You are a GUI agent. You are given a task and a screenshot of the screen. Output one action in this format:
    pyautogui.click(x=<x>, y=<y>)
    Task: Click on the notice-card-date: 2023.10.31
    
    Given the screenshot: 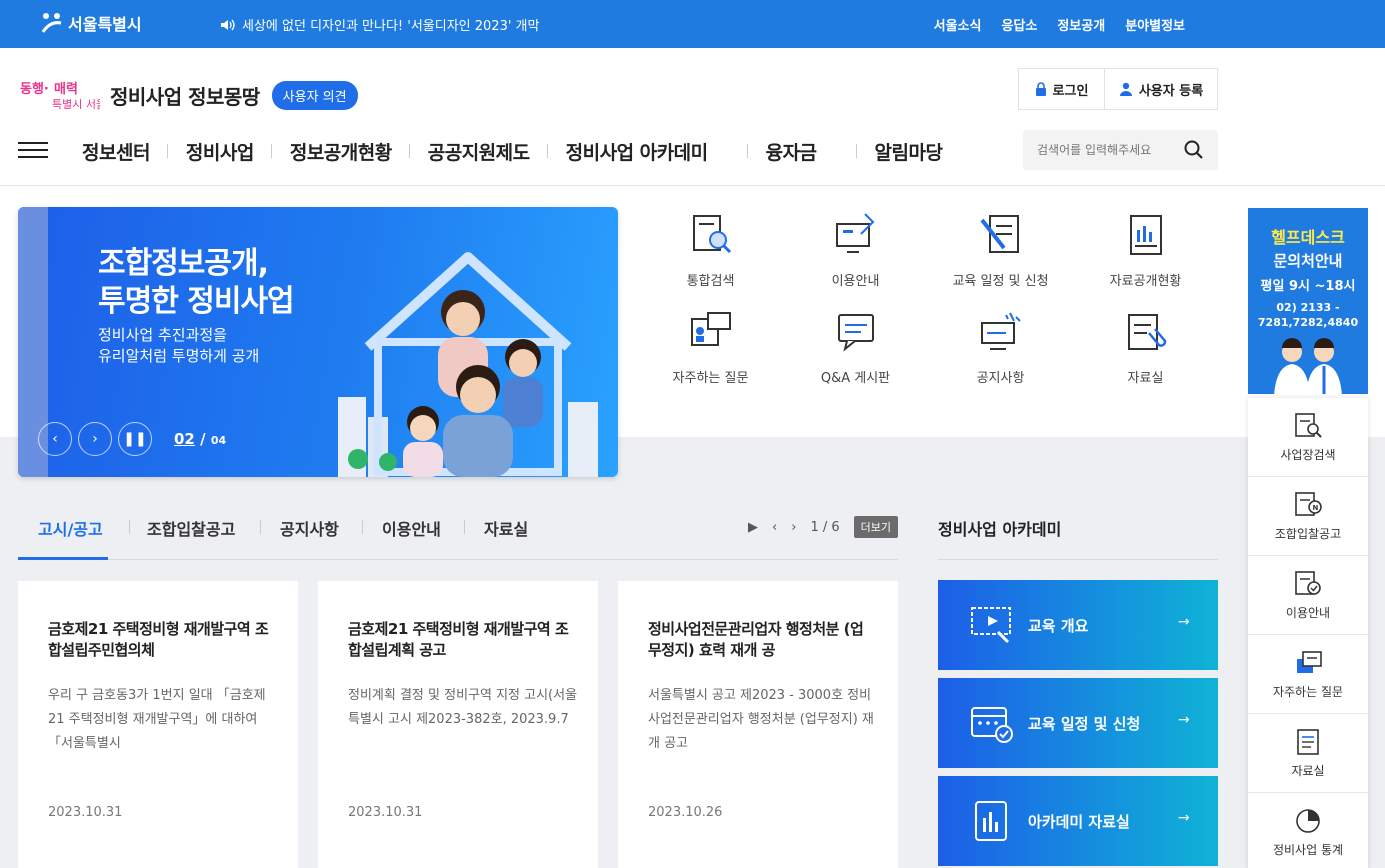 What is the action you would take?
    pyautogui.click(x=385, y=812)
    